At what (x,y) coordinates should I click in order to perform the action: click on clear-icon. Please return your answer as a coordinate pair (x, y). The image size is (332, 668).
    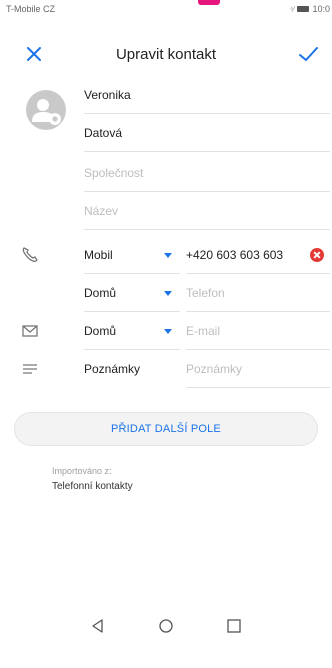
    Looking at the image, I should click on (317, 255).